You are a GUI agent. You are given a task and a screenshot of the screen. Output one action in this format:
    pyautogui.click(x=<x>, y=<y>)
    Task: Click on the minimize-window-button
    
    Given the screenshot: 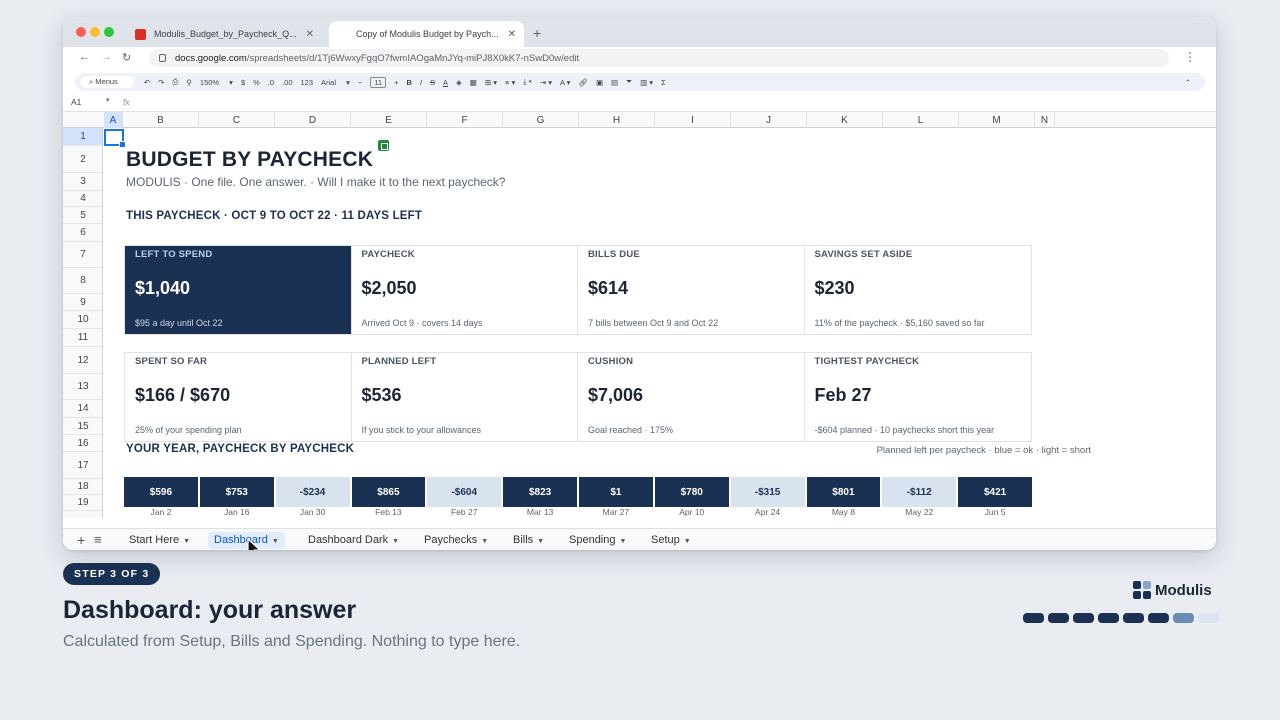 What is the action you would take?
    pyautogui.click(x=95, y=32)
    